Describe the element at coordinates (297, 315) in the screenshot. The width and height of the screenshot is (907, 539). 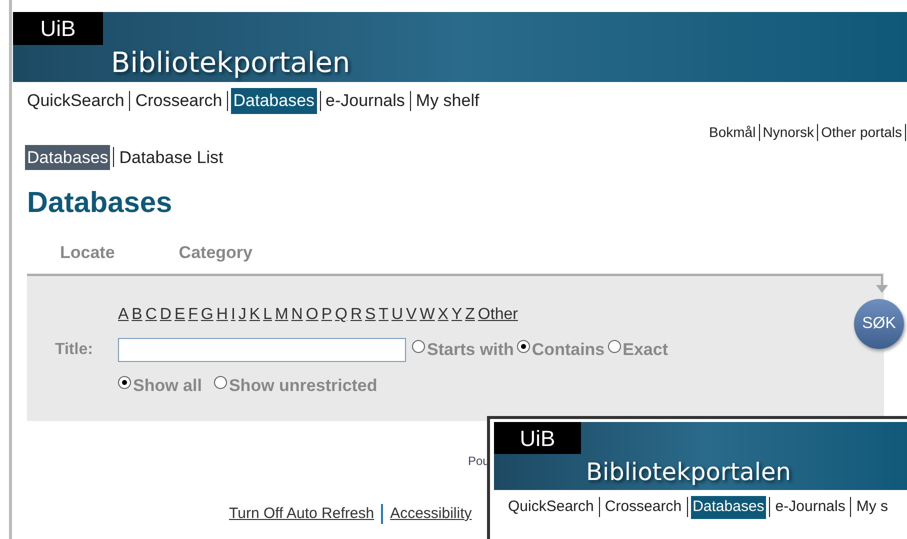
I see `letter-link: N` at that location.